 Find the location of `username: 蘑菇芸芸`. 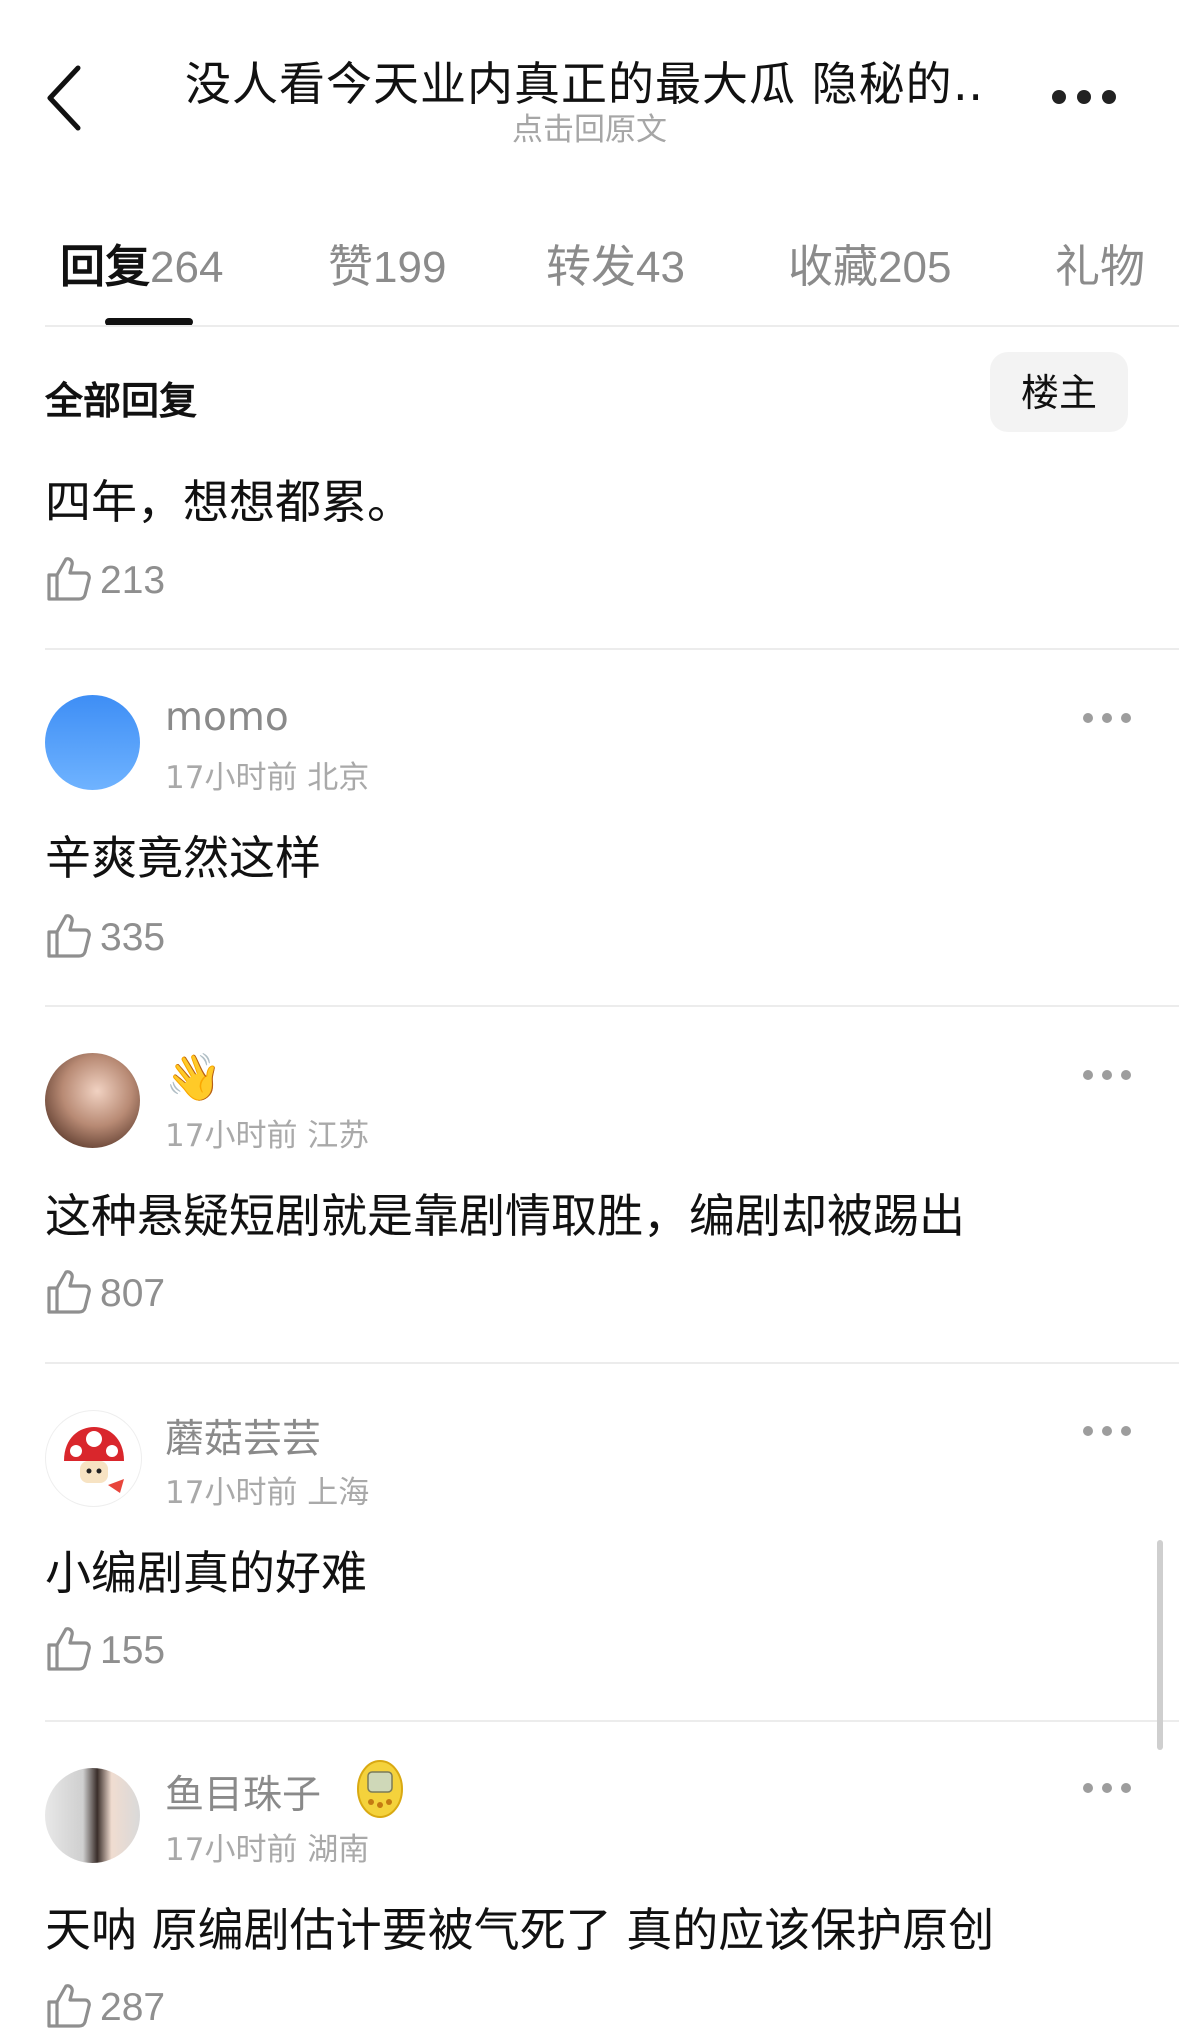

username: 蘑菇芸芸 is located at coordinates (243, 1436).